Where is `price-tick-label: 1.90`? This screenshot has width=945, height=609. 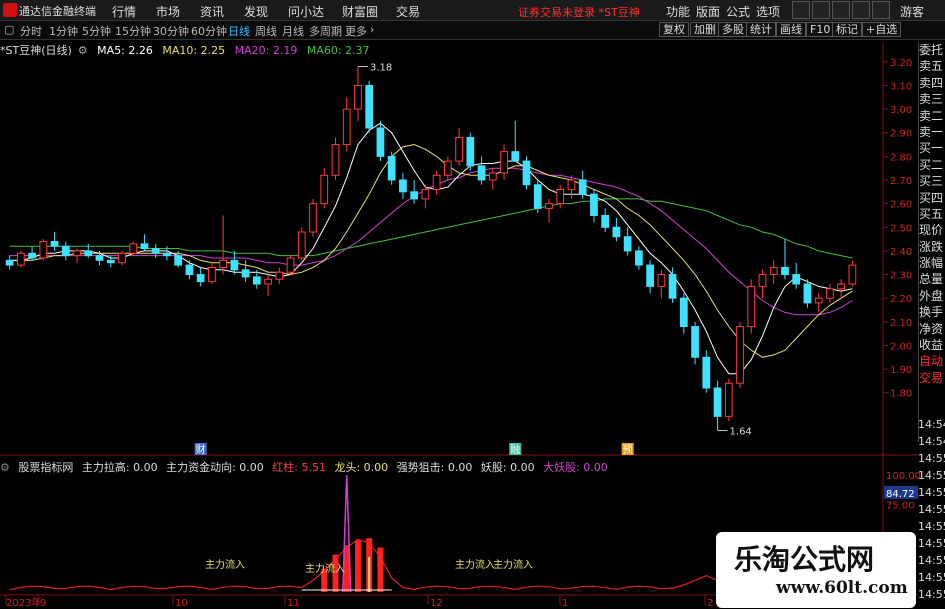
price-tick-label: 1.90 is located at coordinates (901, 370).